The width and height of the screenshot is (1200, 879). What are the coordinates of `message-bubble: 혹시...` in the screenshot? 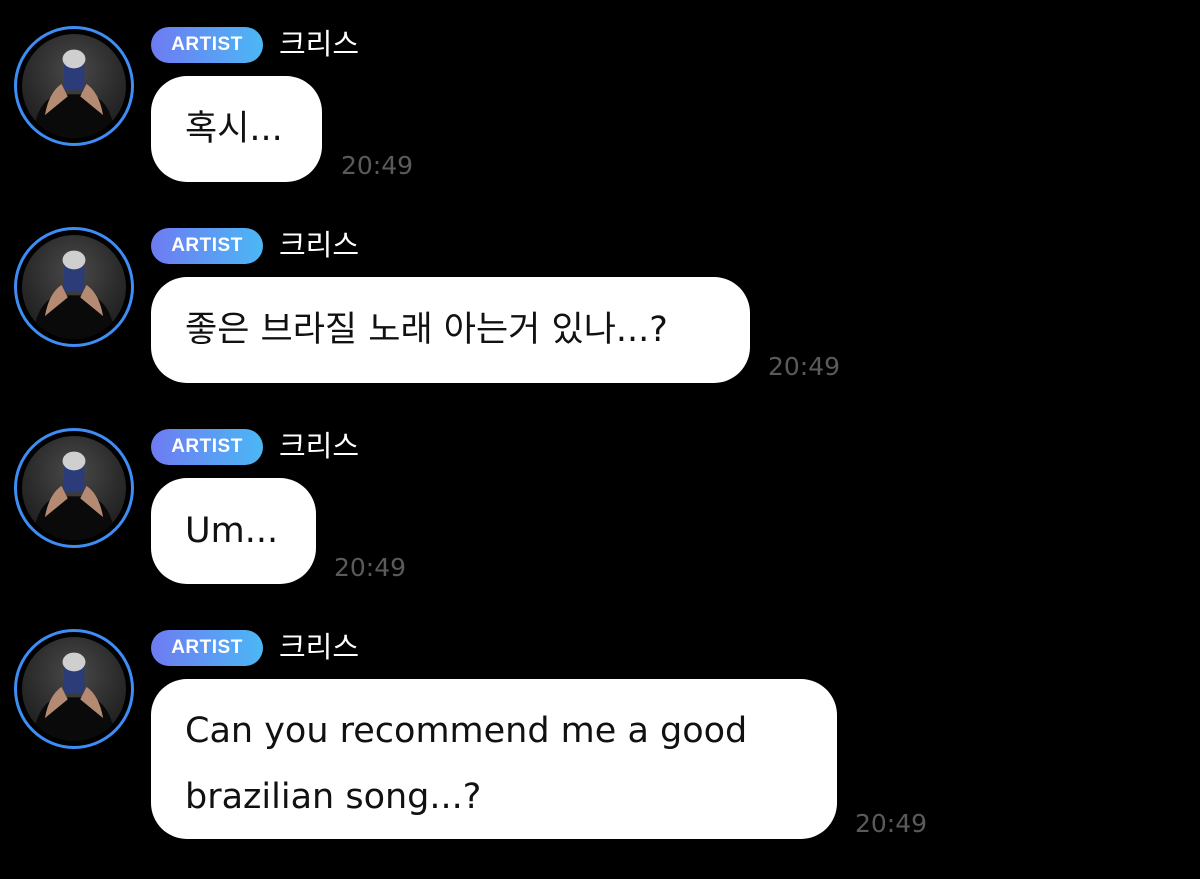 It's located at (236, 129).